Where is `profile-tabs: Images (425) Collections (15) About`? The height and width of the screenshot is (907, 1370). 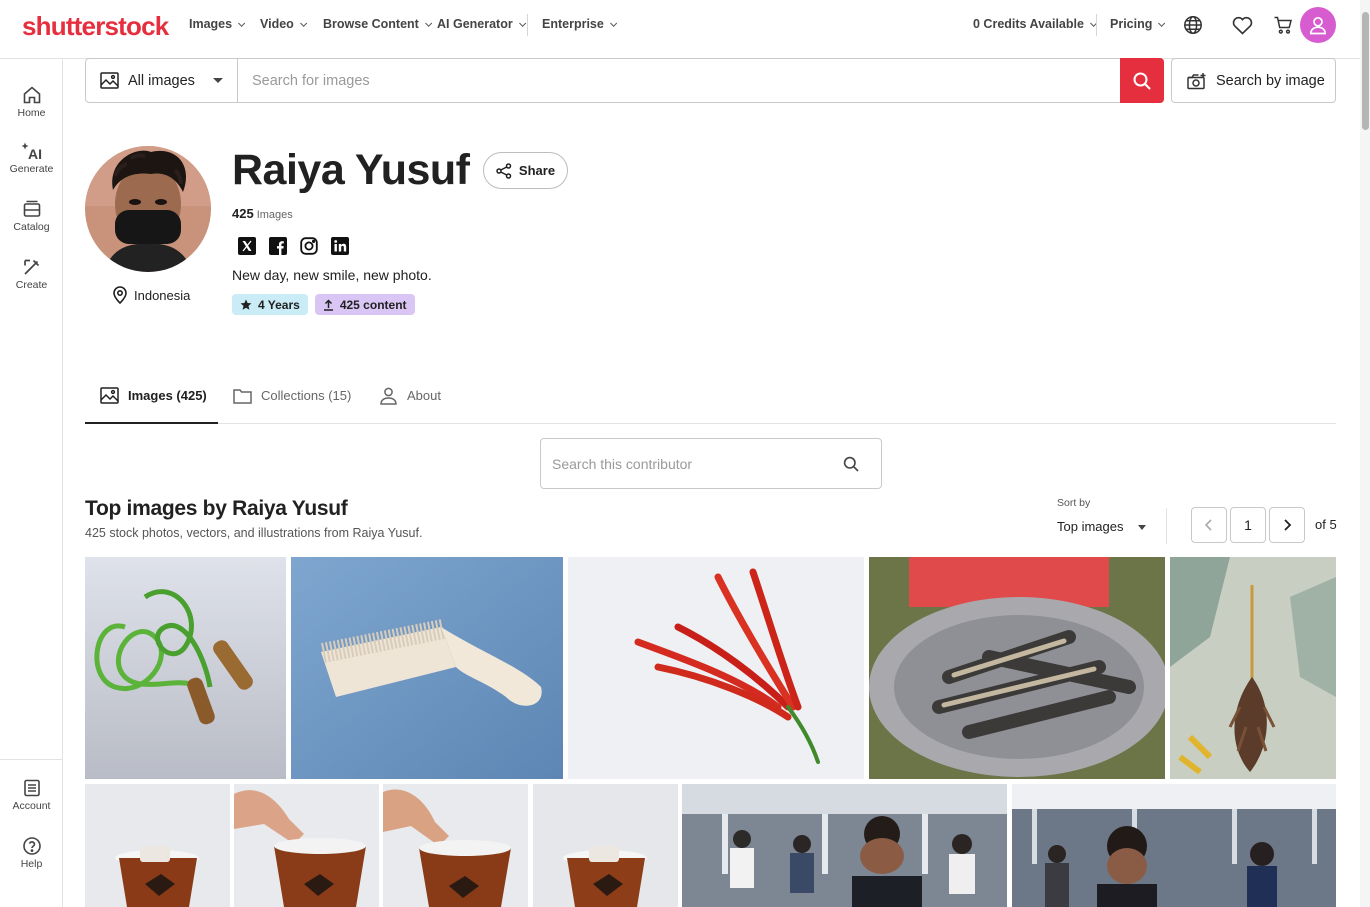 profile-tabs: Images (425) Collections (15) About is located at coordinates (710, 396).